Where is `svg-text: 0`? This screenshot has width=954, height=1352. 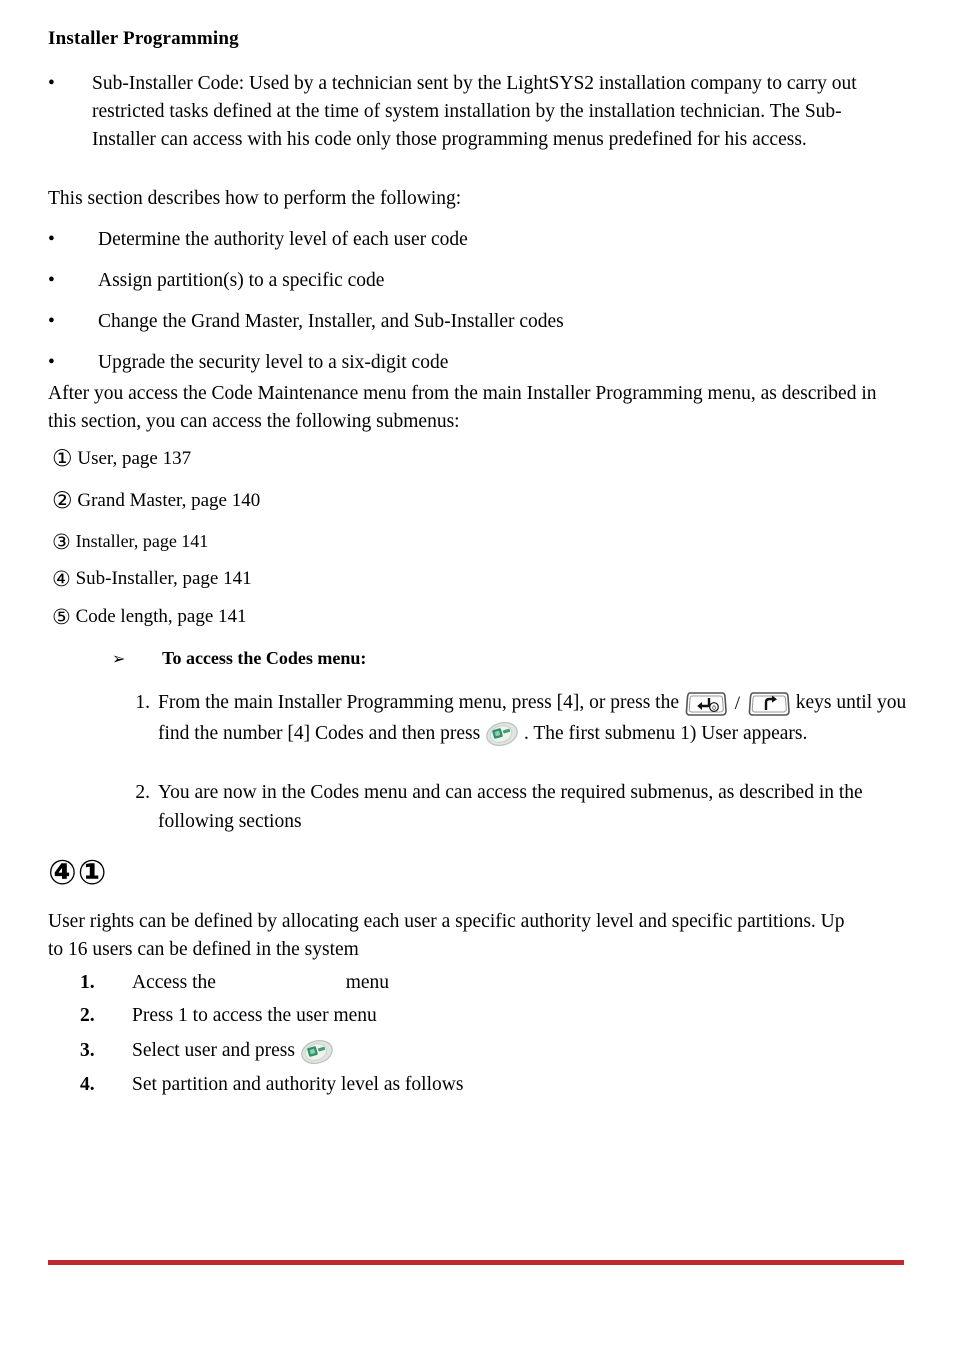
svg-text: 0 is located at coordinates (714, 708).